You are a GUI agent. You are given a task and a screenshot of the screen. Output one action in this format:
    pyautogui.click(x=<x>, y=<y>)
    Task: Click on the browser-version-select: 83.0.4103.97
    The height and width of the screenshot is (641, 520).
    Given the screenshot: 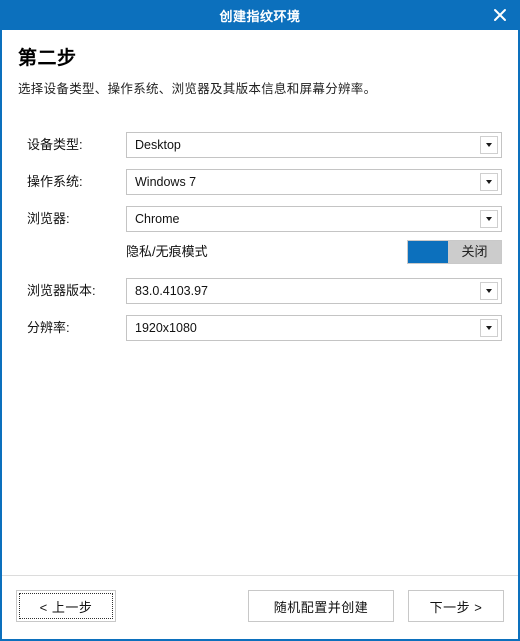 What is the action you would take?
    pyautogui.click(x=314, y=291)
    